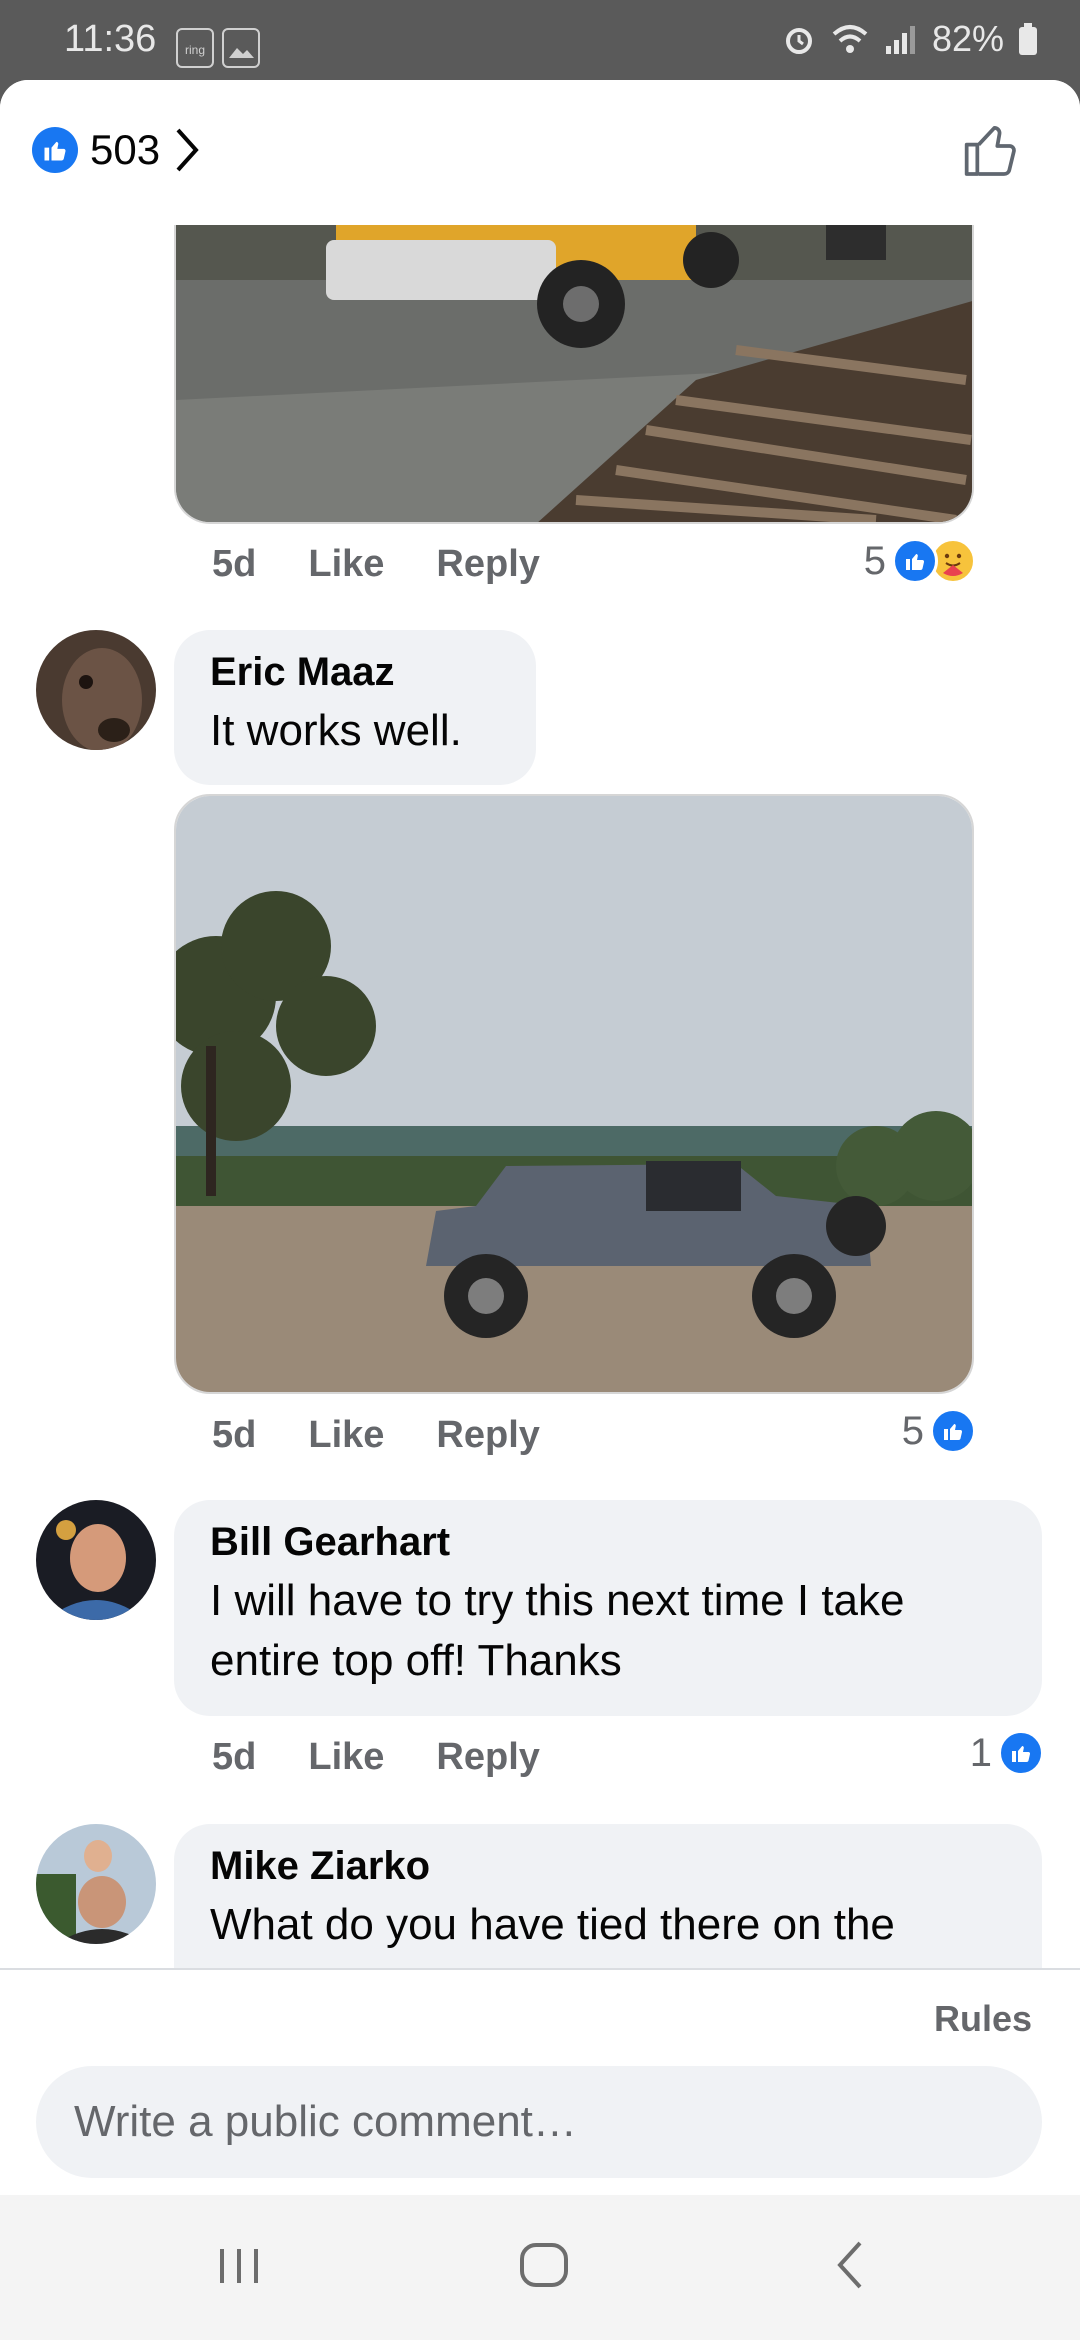 The height and width of the screenshot is (2340, 1080). What do you see at coordinates (983, 2019) in the screenshot?
I see `rules-link: Rules` at bounding box center [983, 2019].